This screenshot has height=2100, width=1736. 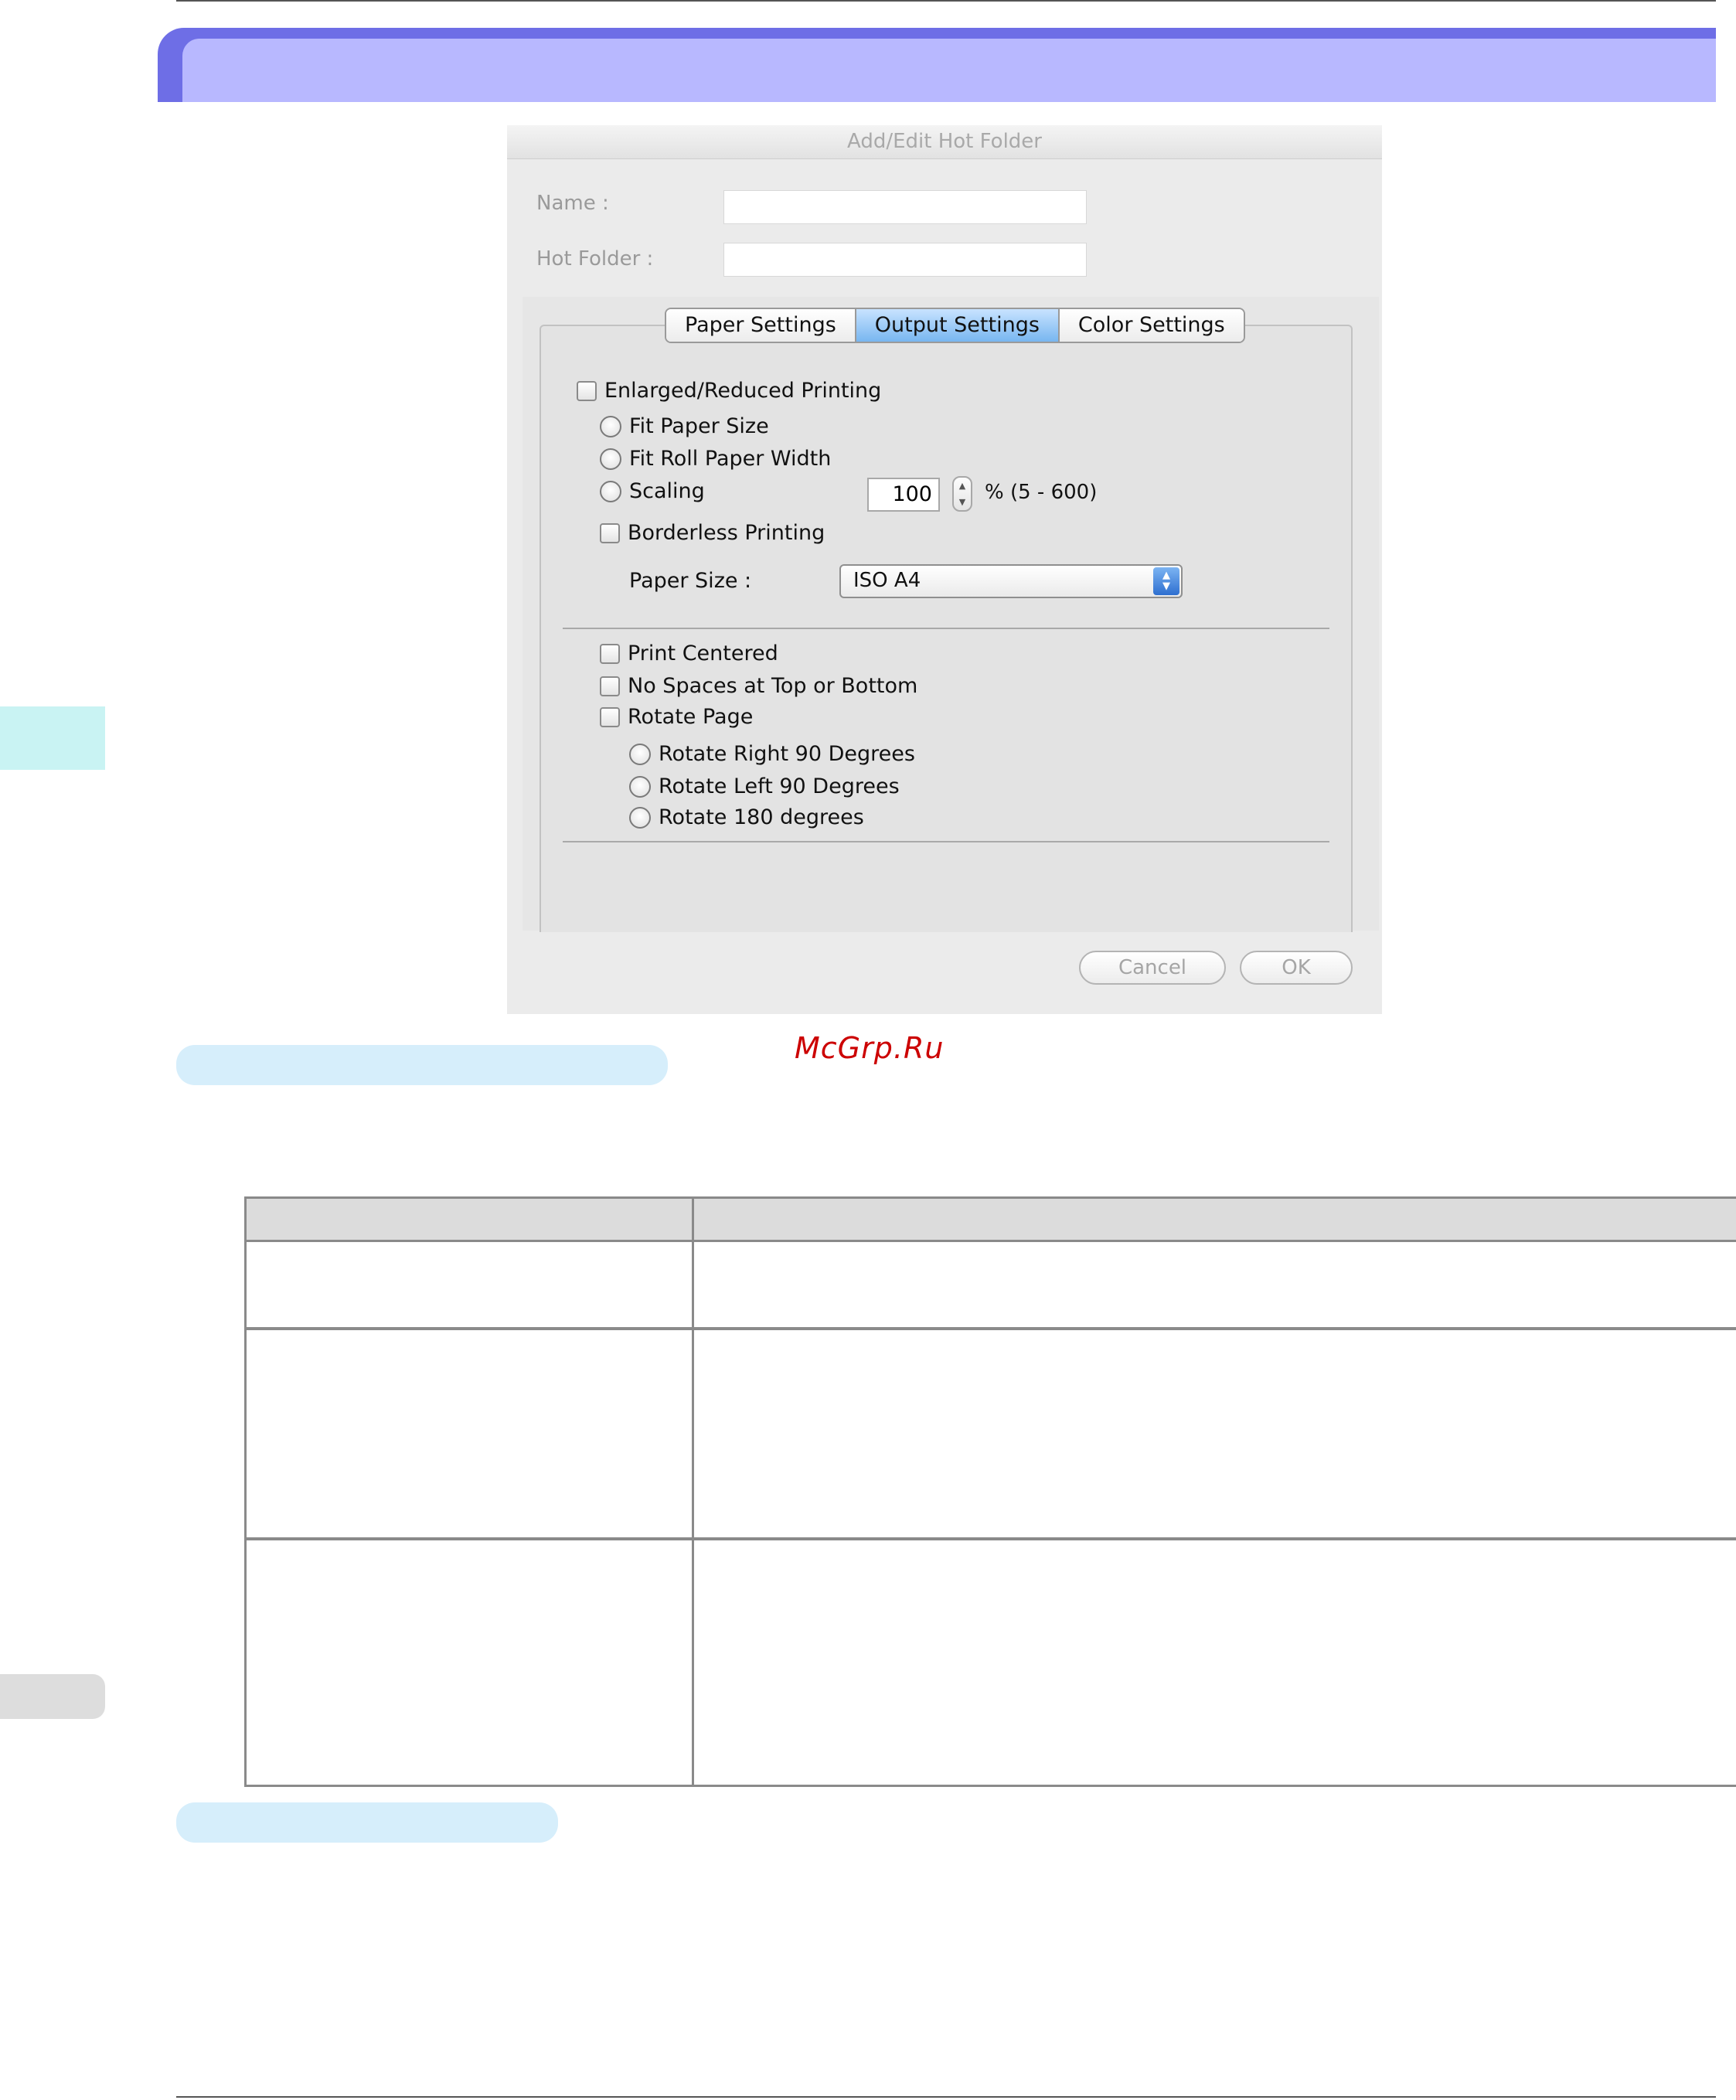 I want to click on rotate-page-label: Rotate Page, so click(x=691, y=717).